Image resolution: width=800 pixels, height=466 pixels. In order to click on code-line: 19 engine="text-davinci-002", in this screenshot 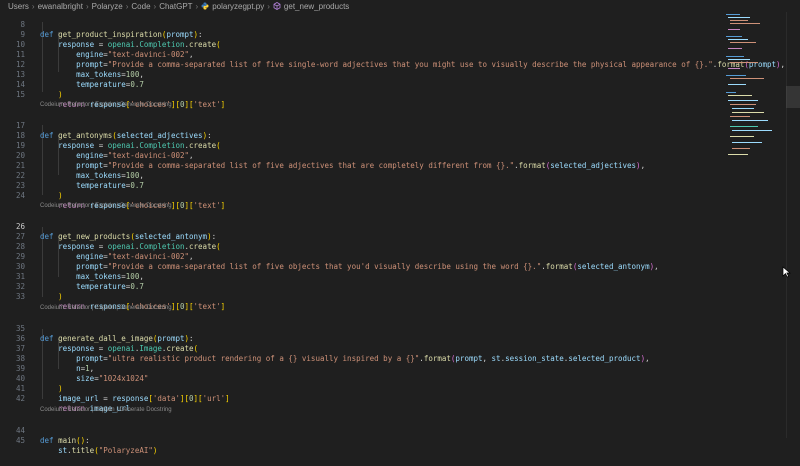, I will do `click(365, 145)`.